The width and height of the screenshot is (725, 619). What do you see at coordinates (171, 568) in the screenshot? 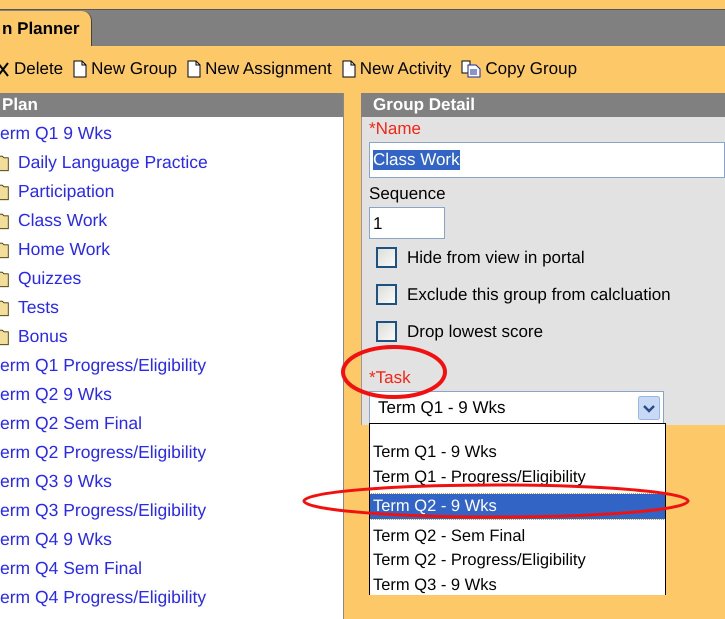
I see `tree-item: erm Q4 Sem Final` at bounding box center [171, 568].